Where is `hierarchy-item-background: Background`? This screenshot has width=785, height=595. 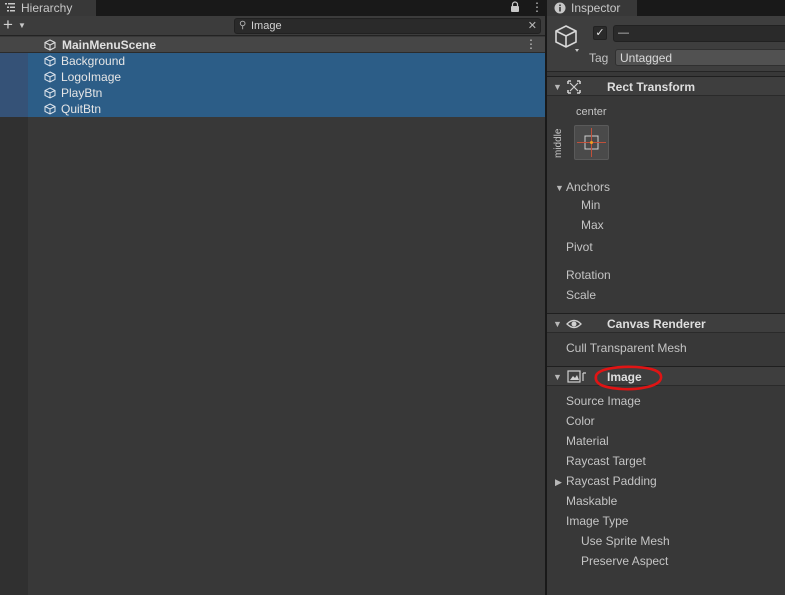
hierarchy-item-background: Background is located at coordinates (272, 61).